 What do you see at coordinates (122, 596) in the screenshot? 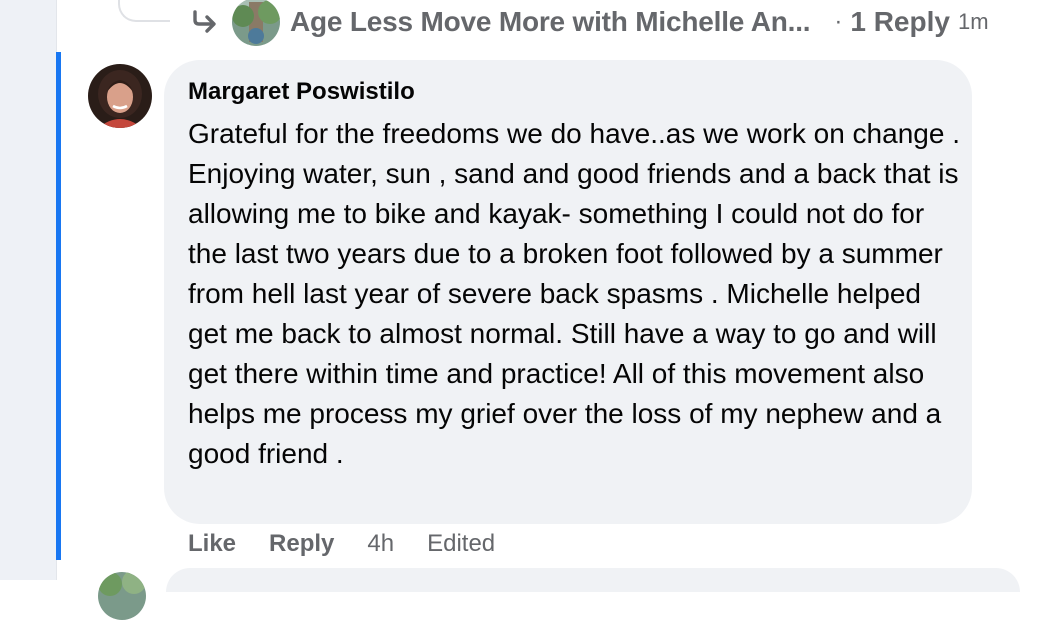
I see `next-comment-avatar` at bounding box center [122, 596].